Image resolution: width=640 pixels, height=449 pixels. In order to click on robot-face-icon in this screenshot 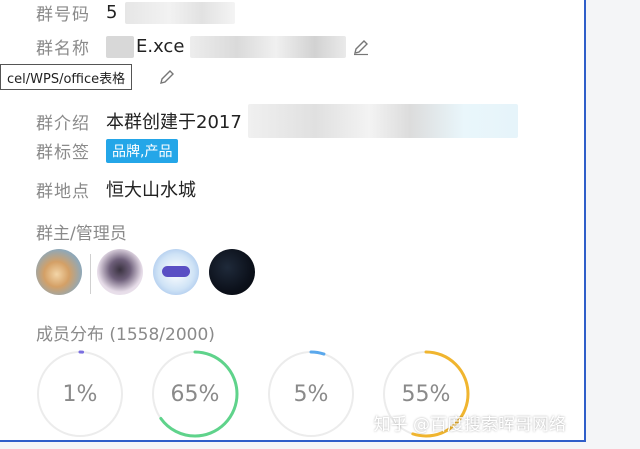, I will do `click(176, 271)`.